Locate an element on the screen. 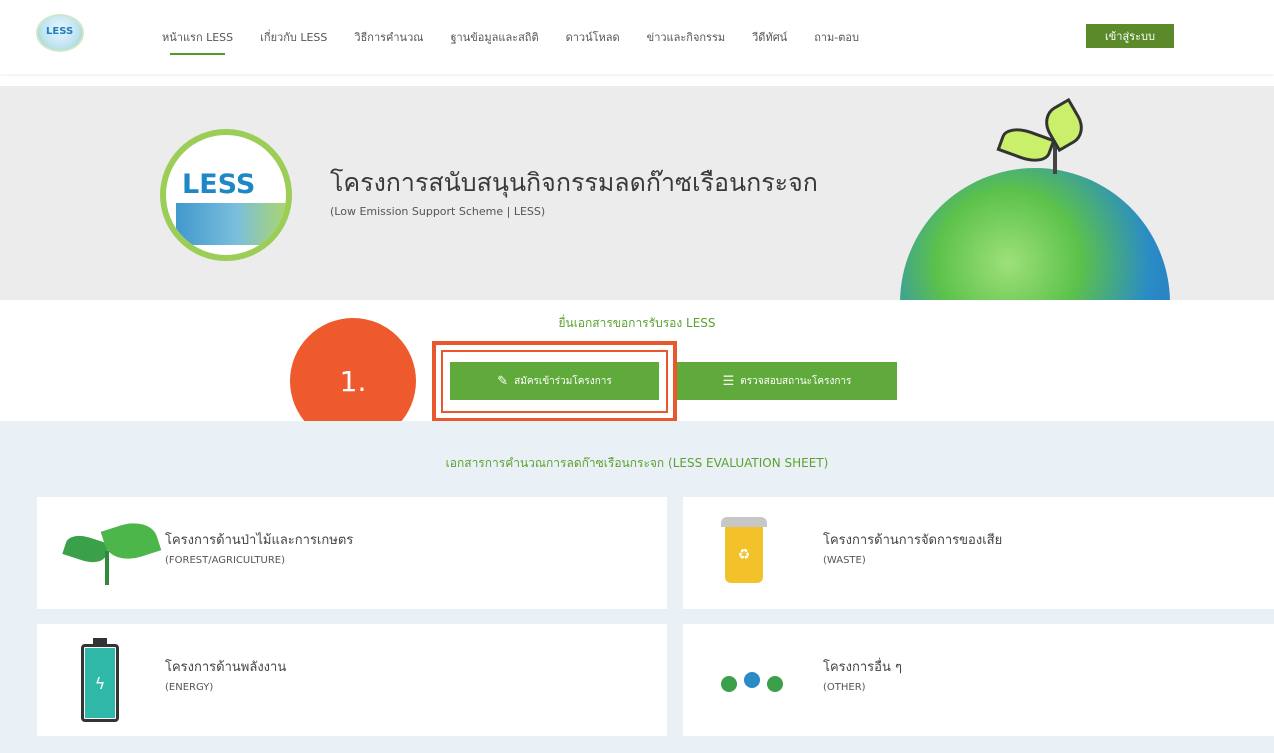  card-waste: ♻ โครงการด้านการจัดการของเสีย (WASTE) is located at coordinates (978, 553).